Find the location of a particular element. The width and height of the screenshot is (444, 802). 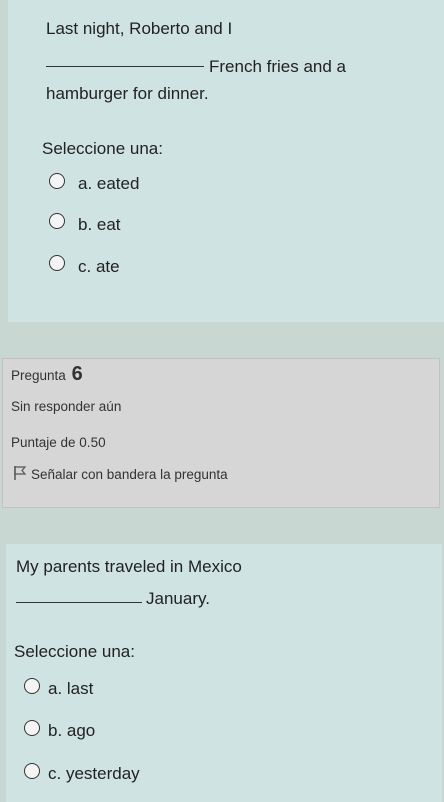

question-status: Sin responder aún is located at coordinates (66, 406).